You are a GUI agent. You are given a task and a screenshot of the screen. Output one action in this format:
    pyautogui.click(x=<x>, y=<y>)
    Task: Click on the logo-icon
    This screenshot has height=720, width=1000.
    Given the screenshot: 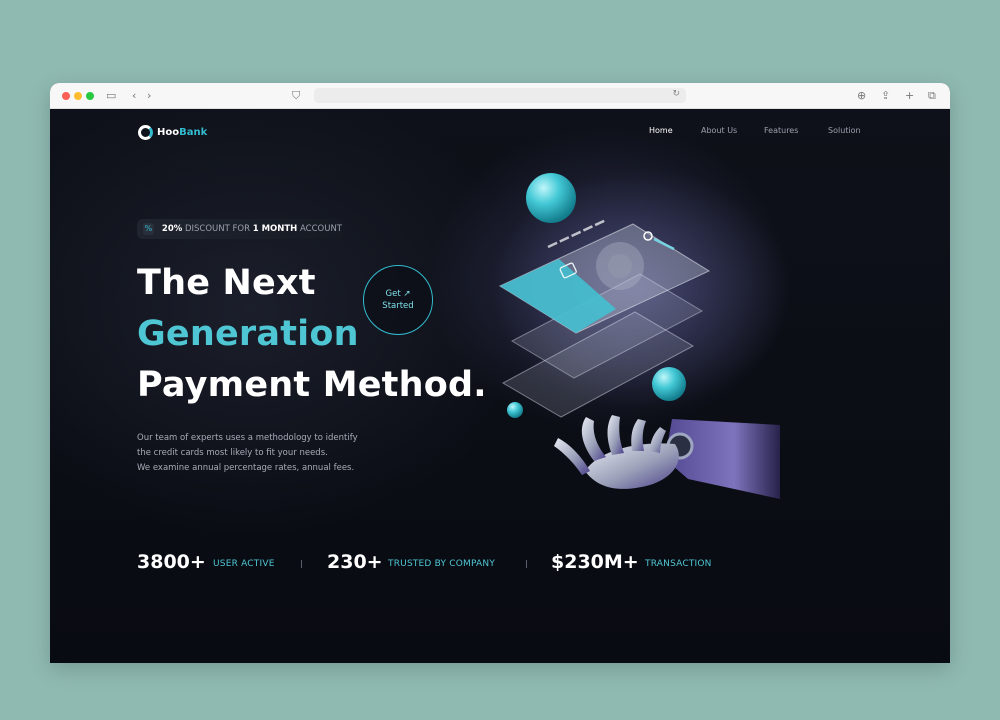 What is the action you would take?
    pyautogui.click(x=145, y=132)
    